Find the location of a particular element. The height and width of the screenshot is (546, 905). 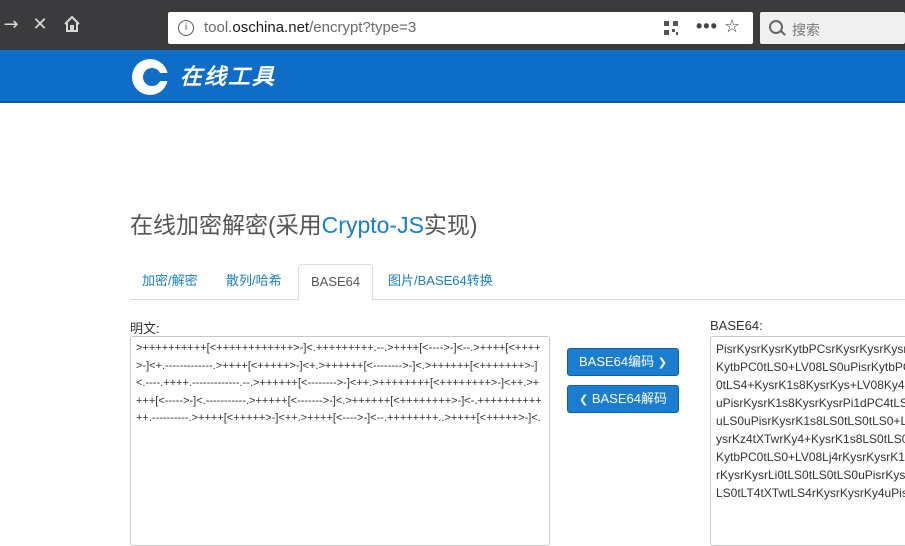

url-text: tool.oschina.net/encrypt?type=3 is located at coordinates (310, 27).